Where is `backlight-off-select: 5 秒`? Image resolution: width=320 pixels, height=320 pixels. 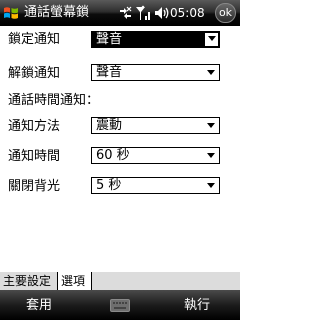 backlight-off-select: 5 秒 is located at coordinates (155, 185).